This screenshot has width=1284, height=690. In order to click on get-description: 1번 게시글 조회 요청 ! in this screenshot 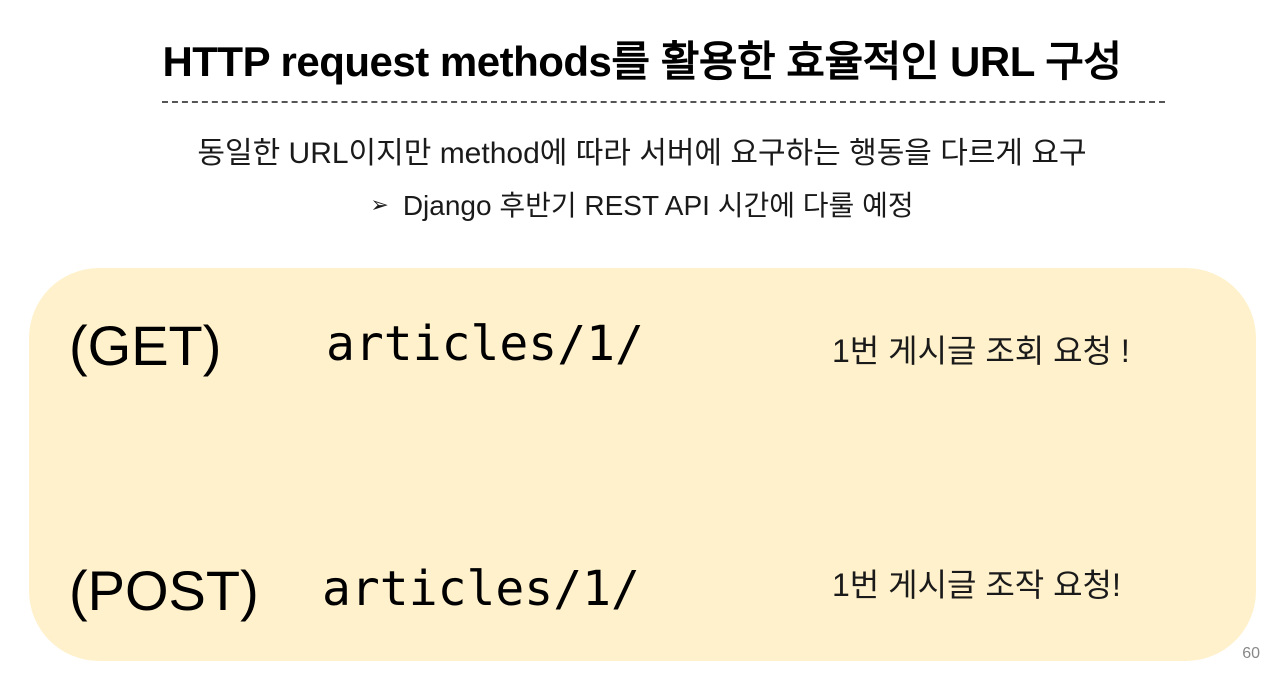, I will do `click(981, 351)`.